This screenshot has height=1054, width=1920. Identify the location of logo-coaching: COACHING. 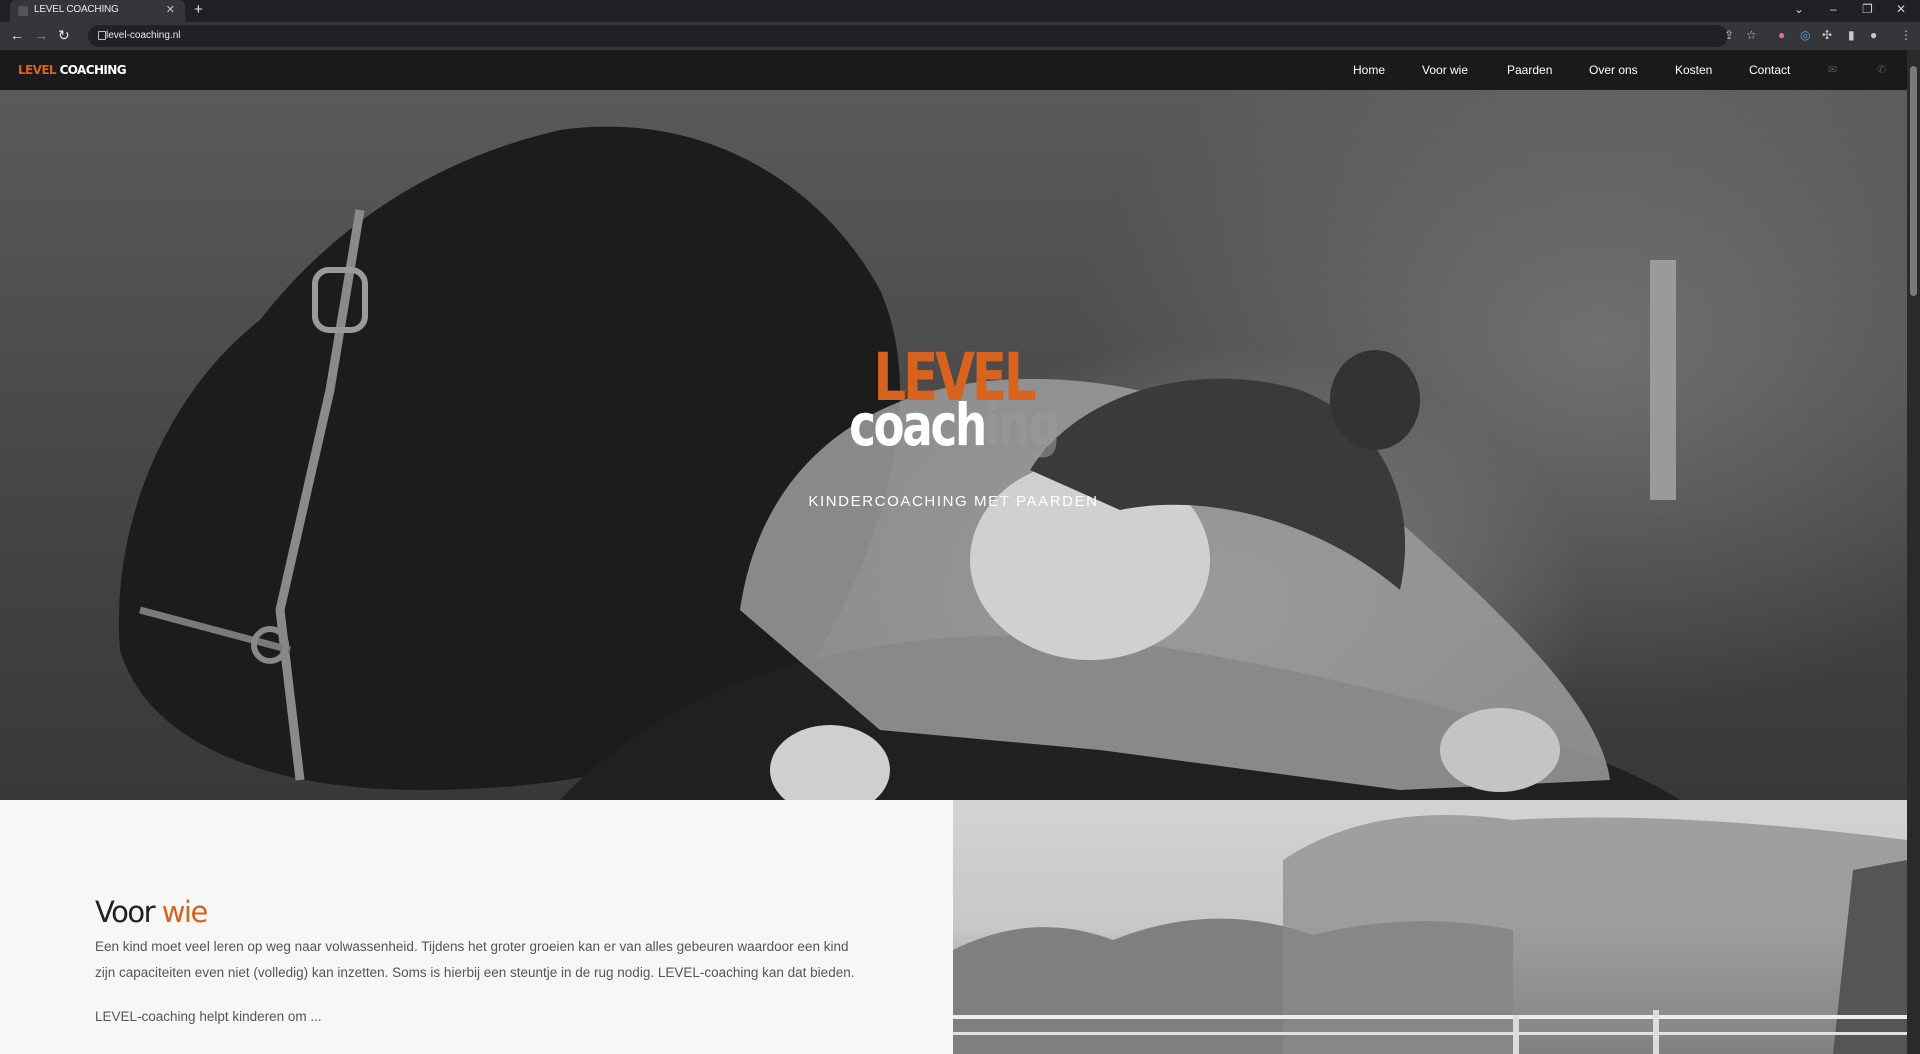
(93, 70).